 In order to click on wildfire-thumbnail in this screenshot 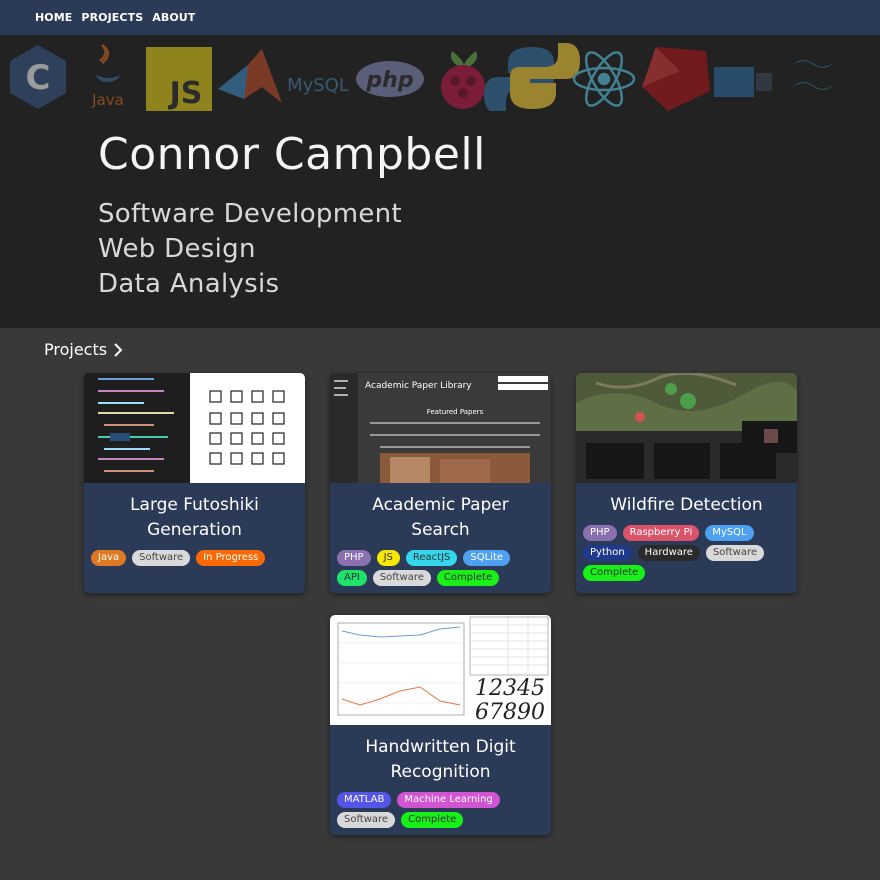, I will do `click(686, 428)`.